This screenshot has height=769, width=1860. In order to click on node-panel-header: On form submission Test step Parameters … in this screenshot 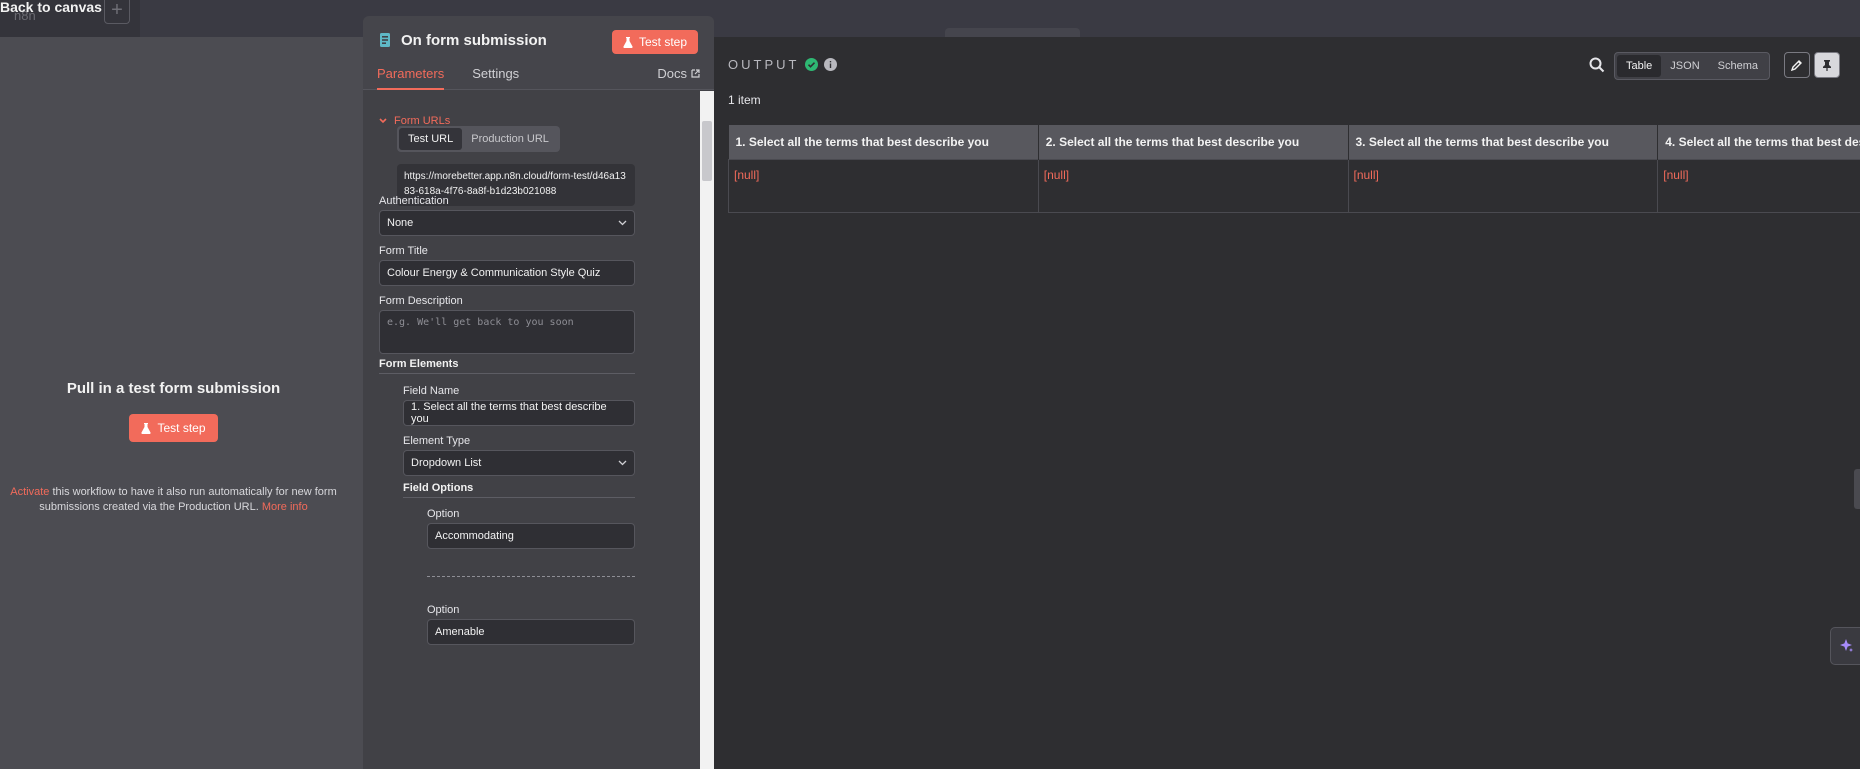, I will do `click(538, 53)`.